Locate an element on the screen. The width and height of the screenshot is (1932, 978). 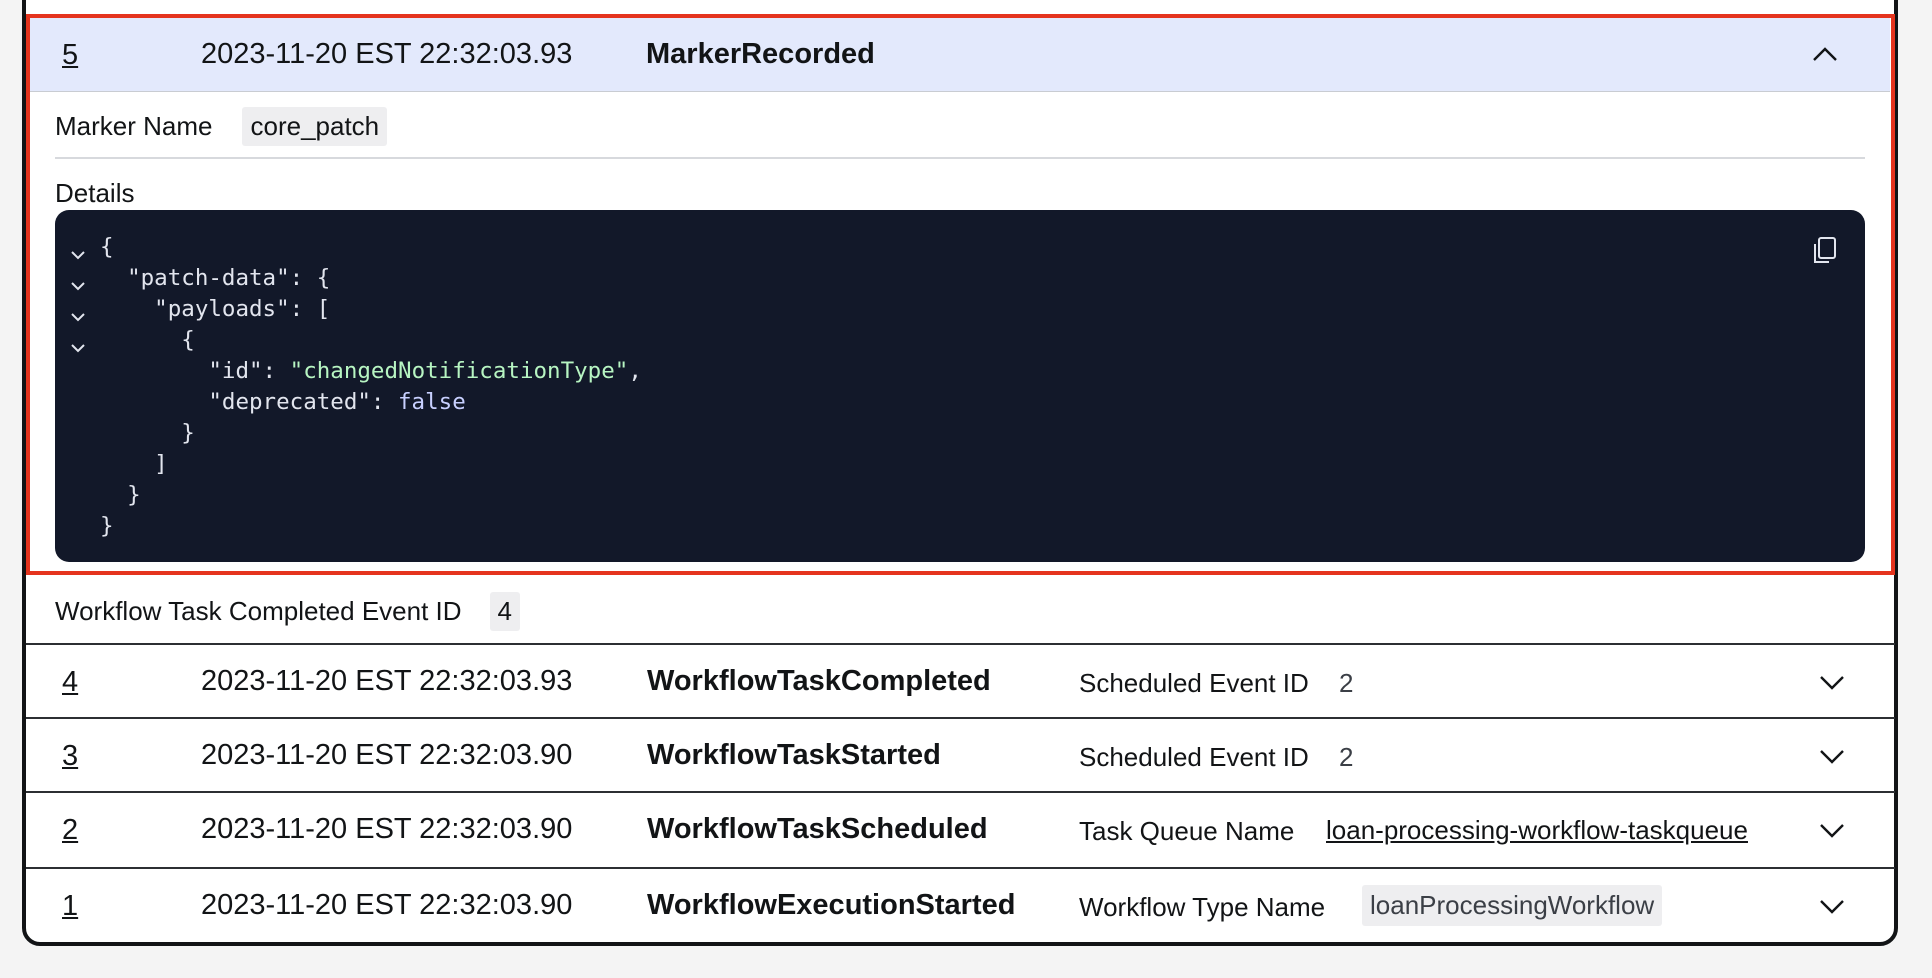
event-attr-label: Workflow Type Name is located at coordinates (1202, 907).